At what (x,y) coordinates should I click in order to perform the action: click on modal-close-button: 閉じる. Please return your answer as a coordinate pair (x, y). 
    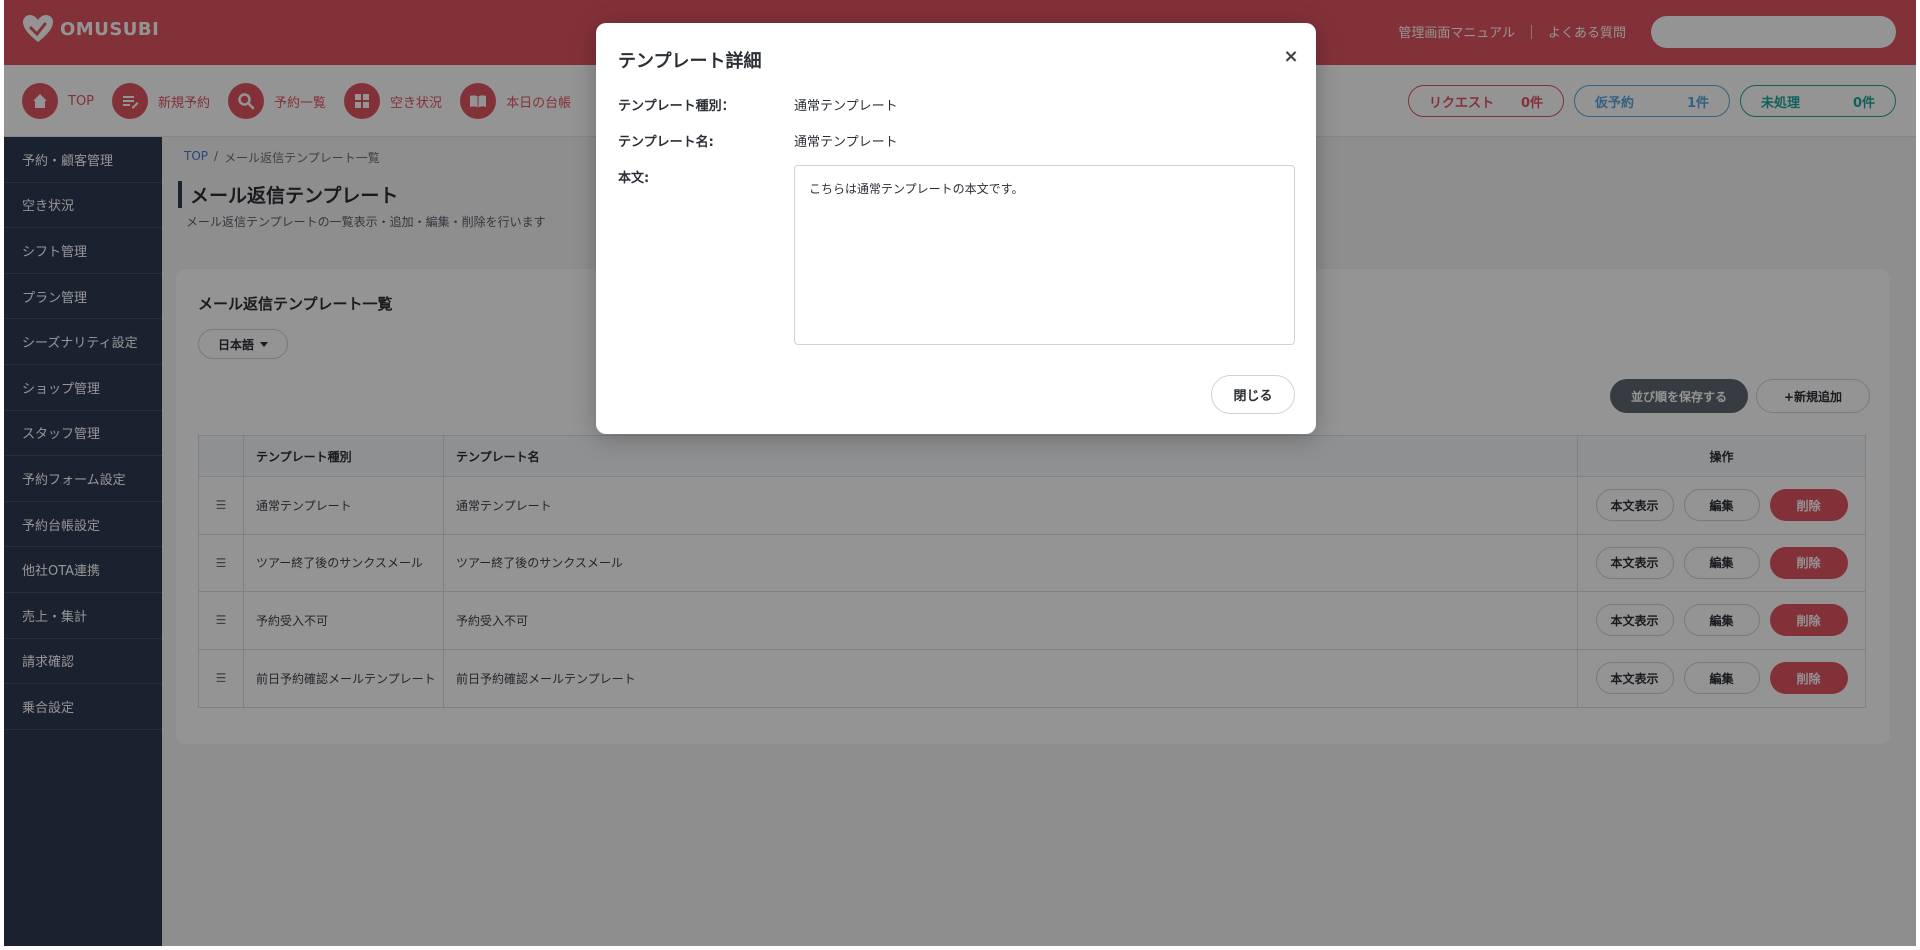
    Looking at the image, I should click on (1253, 394).